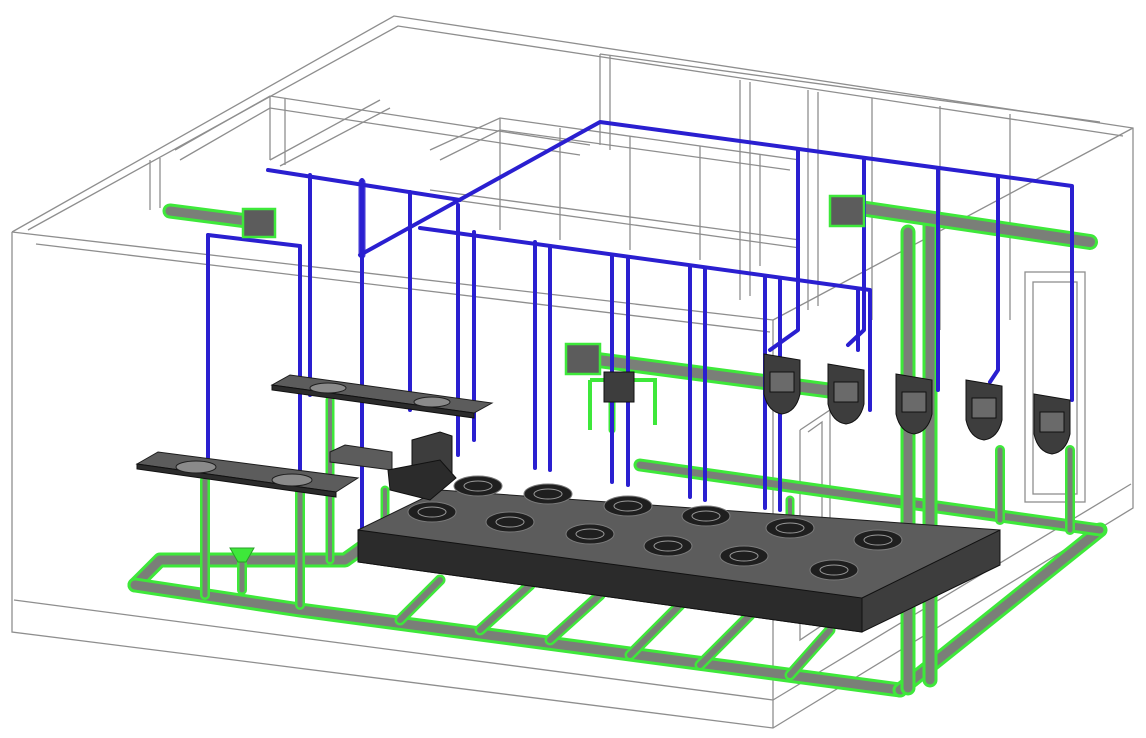 This screenshot has height=738, width=1146. What do you see at coordinates (1055, 387) in the screenshot?
I see `right-door-frame` at bounding box center [1055, 387].